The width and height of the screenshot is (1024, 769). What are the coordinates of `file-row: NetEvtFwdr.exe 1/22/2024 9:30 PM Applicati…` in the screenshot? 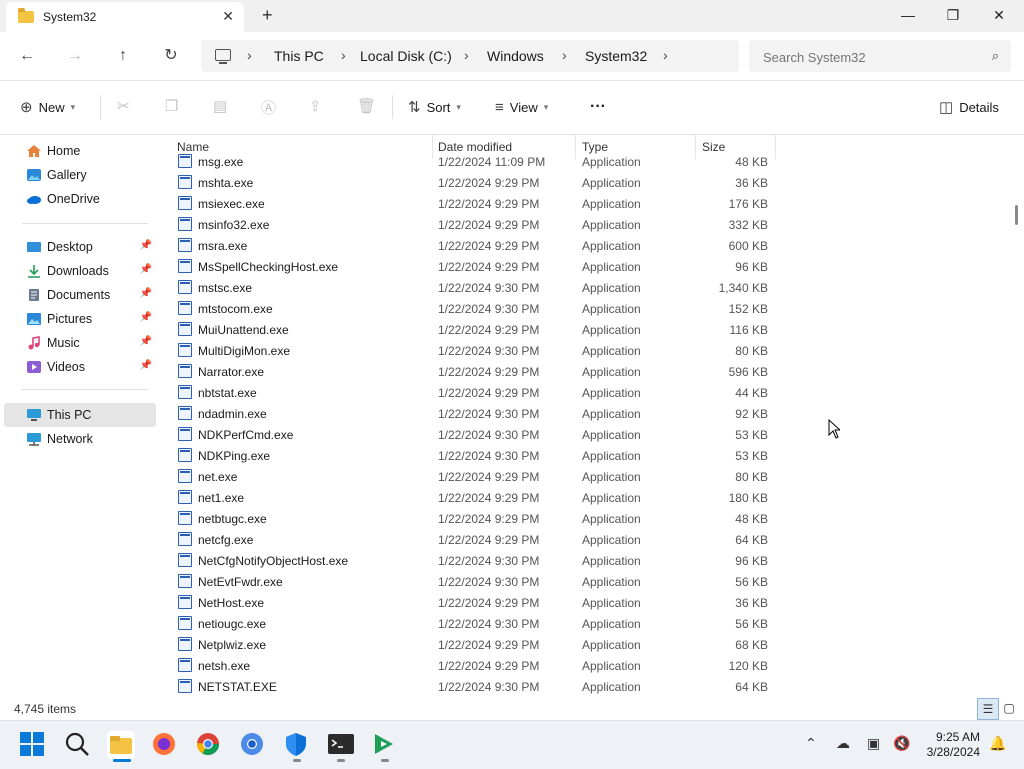 It's located at (592, 581).